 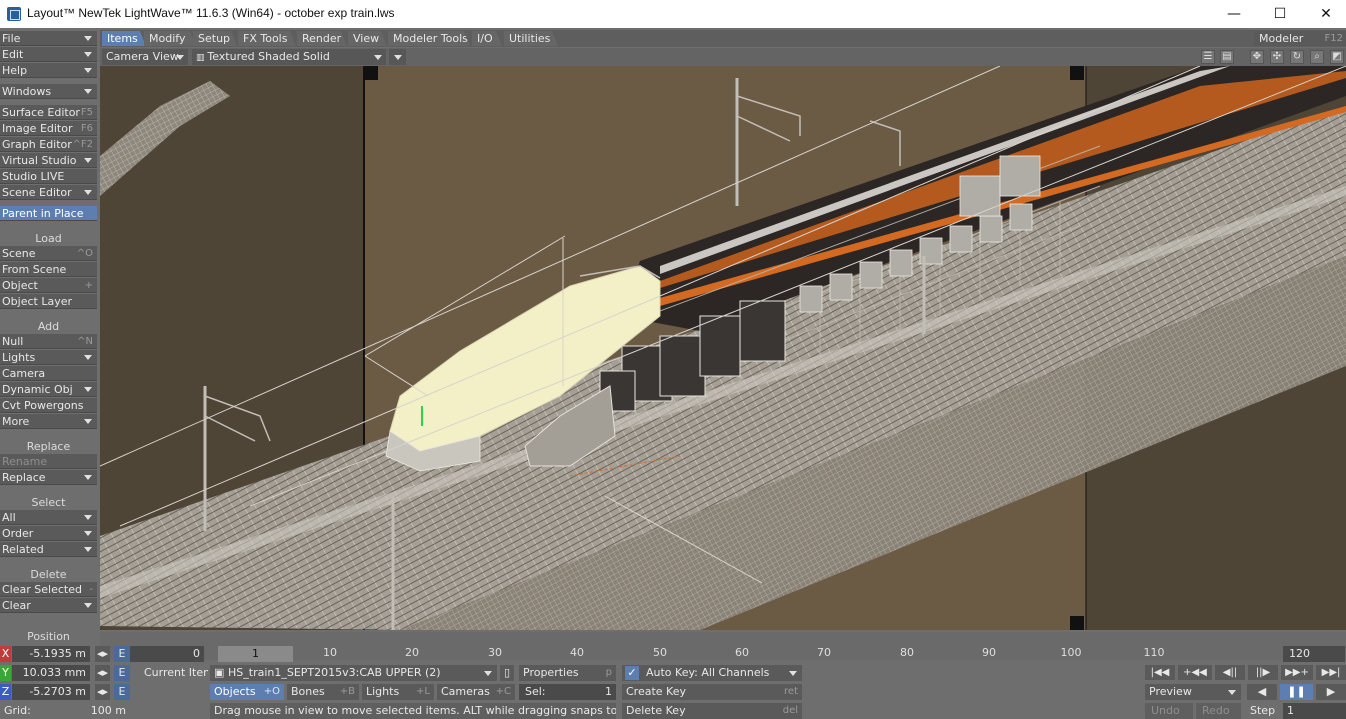 I want to click on tab-setup: Setup, so click(x=215, y=38).